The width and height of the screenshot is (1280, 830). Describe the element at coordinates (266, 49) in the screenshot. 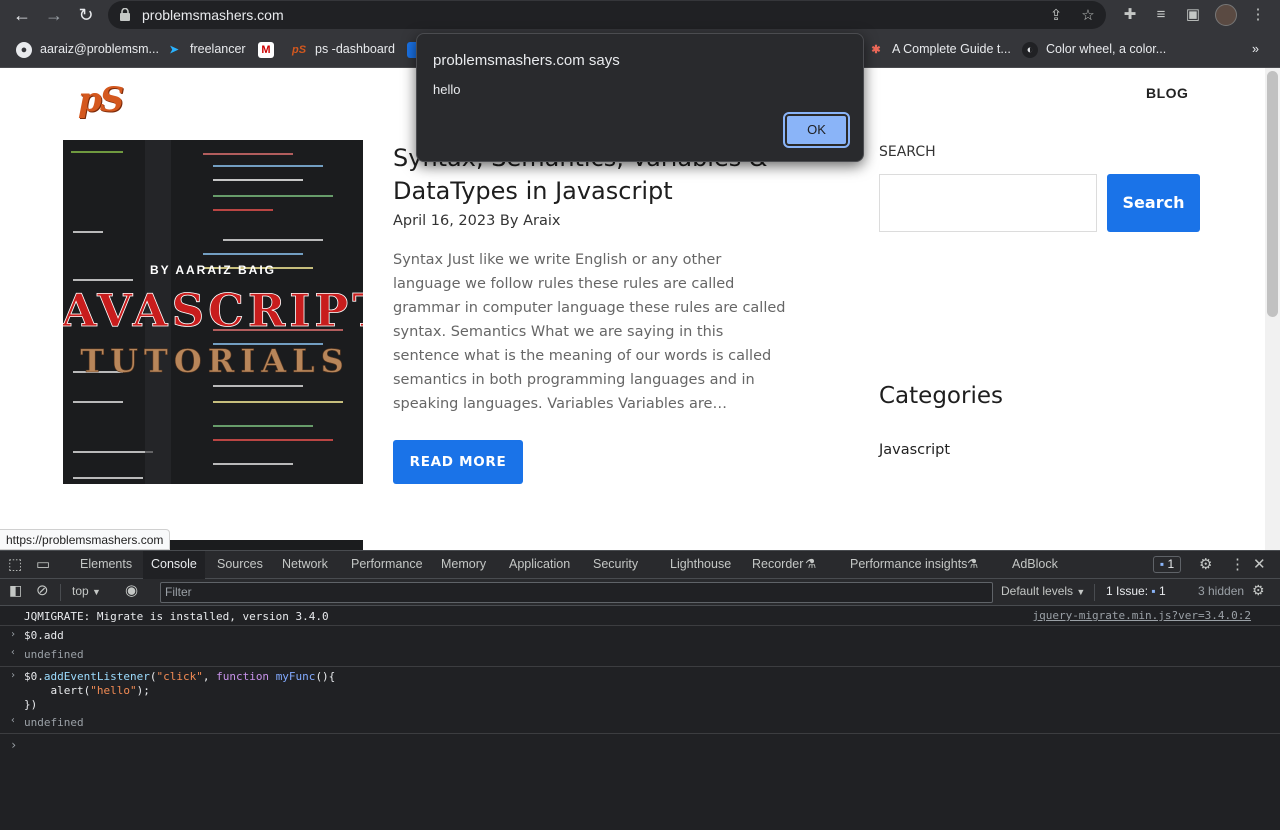

I see `gmail-icon: M` at that location.